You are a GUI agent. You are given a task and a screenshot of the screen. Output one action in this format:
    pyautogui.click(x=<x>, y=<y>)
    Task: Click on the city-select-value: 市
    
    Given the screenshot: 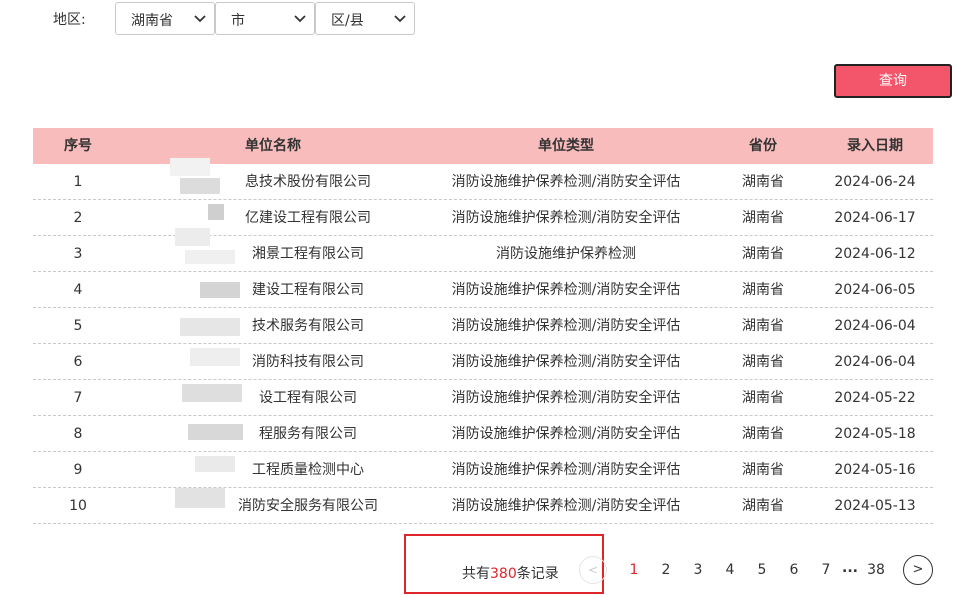 What is the action you would take?
    pyautogui.click(x=238, y=21)
    